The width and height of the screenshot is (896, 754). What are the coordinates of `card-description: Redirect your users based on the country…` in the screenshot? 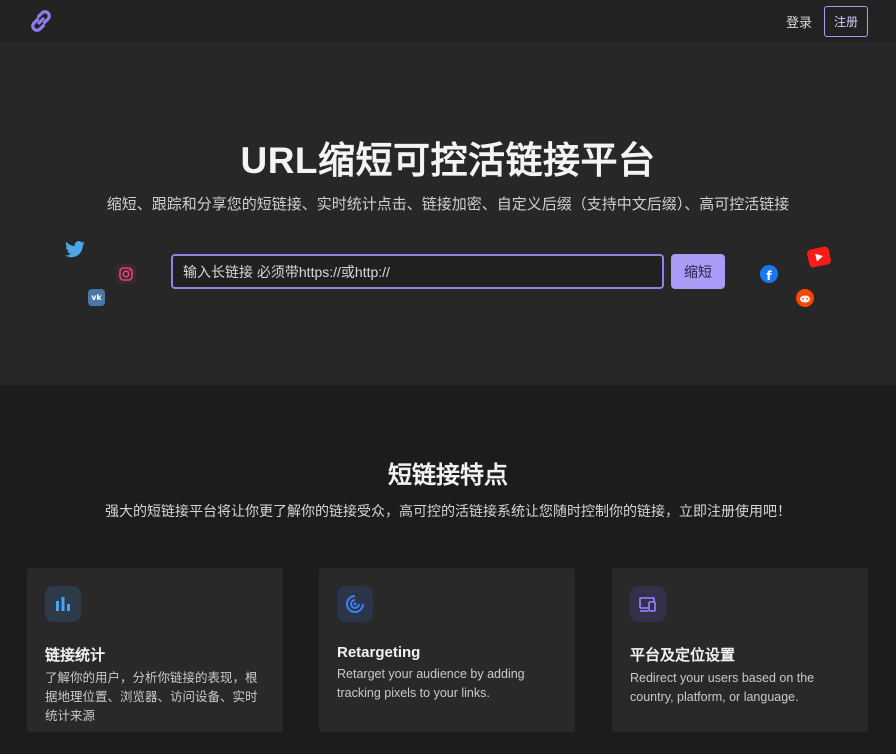 It's located at (722, 687).